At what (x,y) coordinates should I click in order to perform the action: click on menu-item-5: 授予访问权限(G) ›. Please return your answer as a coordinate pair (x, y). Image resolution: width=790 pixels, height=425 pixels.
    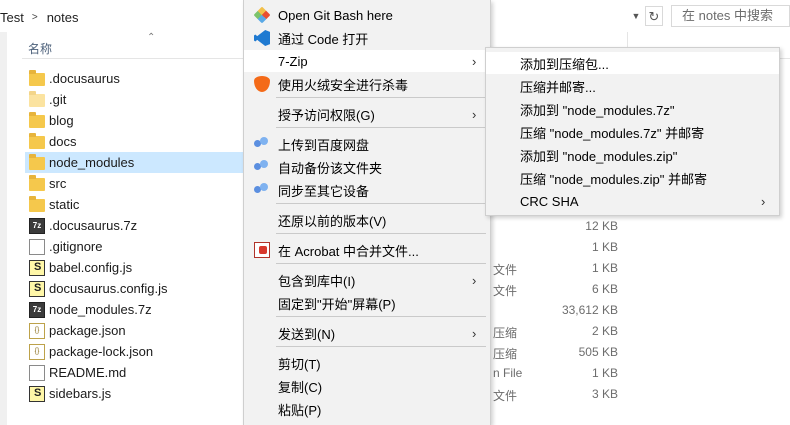
    Looking at the image, I should click on (367, 114).